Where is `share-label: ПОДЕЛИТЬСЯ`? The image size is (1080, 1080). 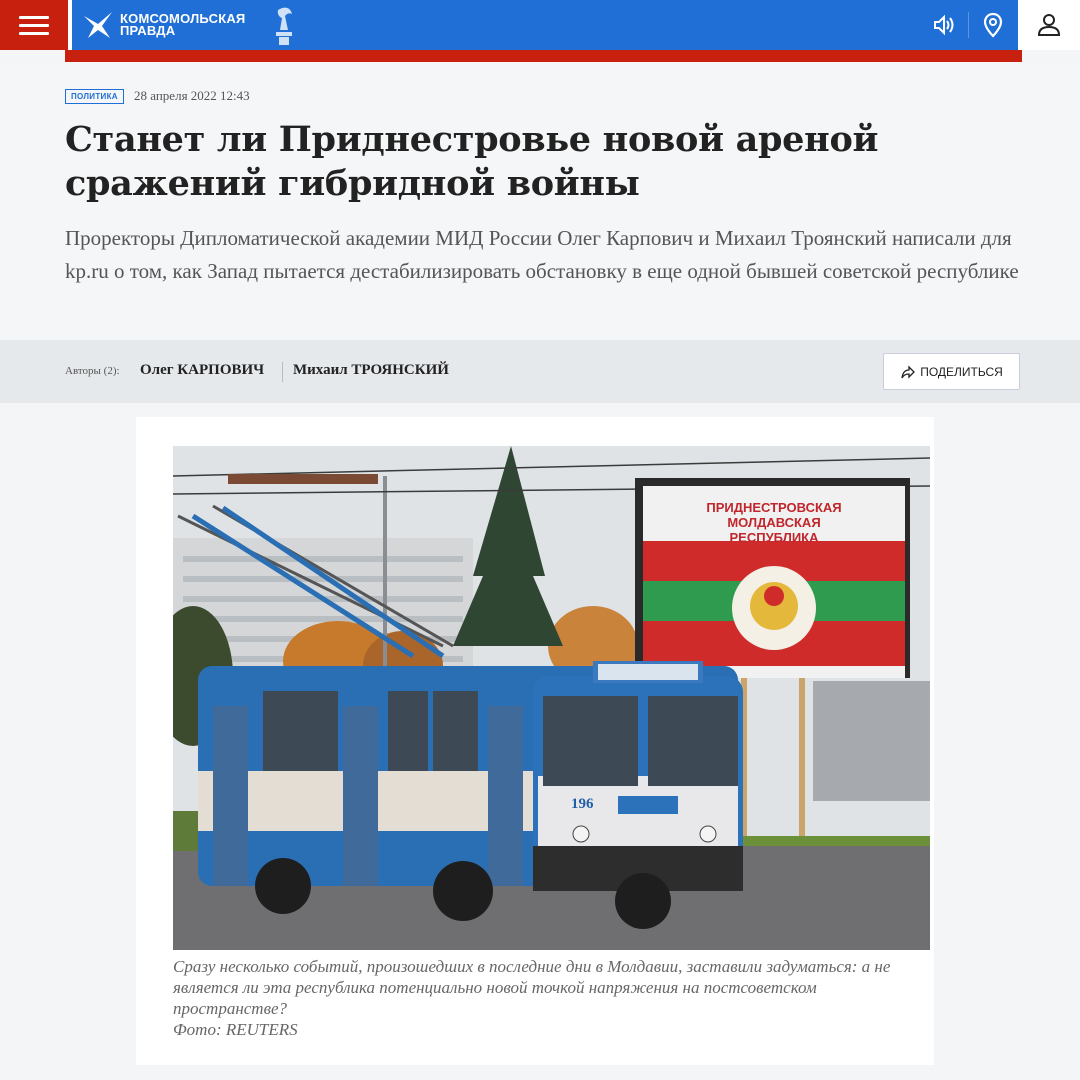 share-label: ПОДЕЛИТЬСЯ is located at coordinates (961, 371).